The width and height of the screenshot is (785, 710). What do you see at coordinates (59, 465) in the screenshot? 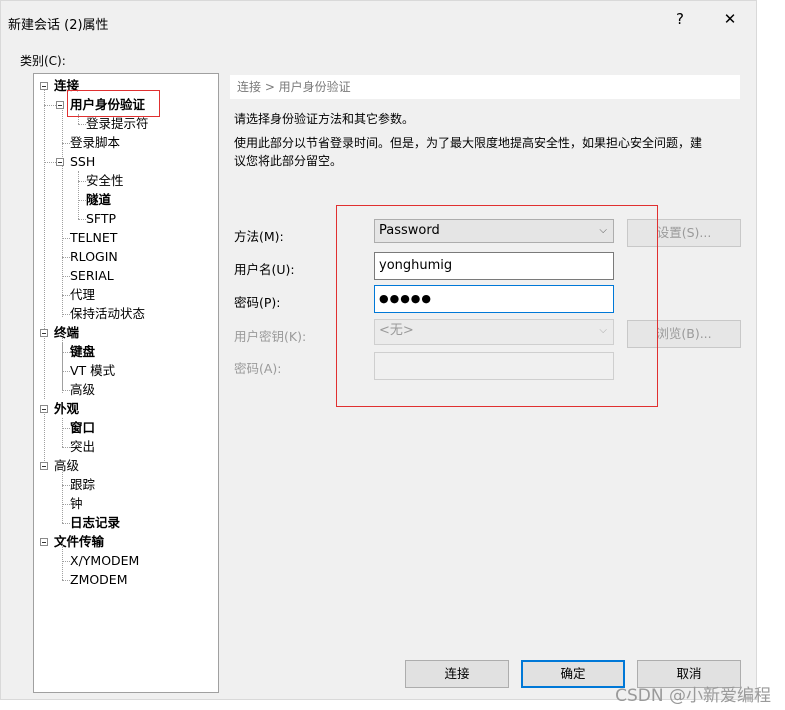
I see `tree-node-advanced: 高级` at bounding box center [59, 465].